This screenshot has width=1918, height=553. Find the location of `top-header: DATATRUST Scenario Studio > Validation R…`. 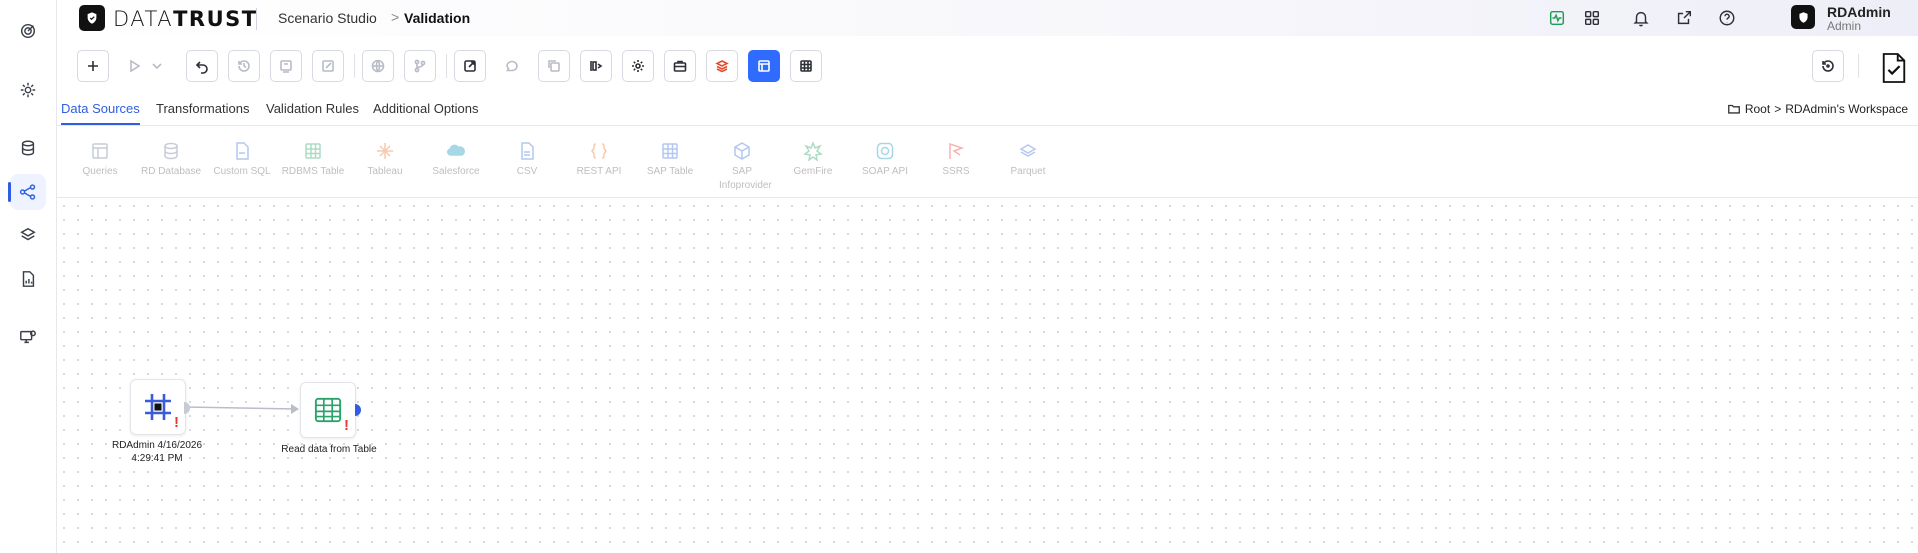

top-header: DATATRUST Scenario Studio > Validation R… is located at coordinates (987, 18).